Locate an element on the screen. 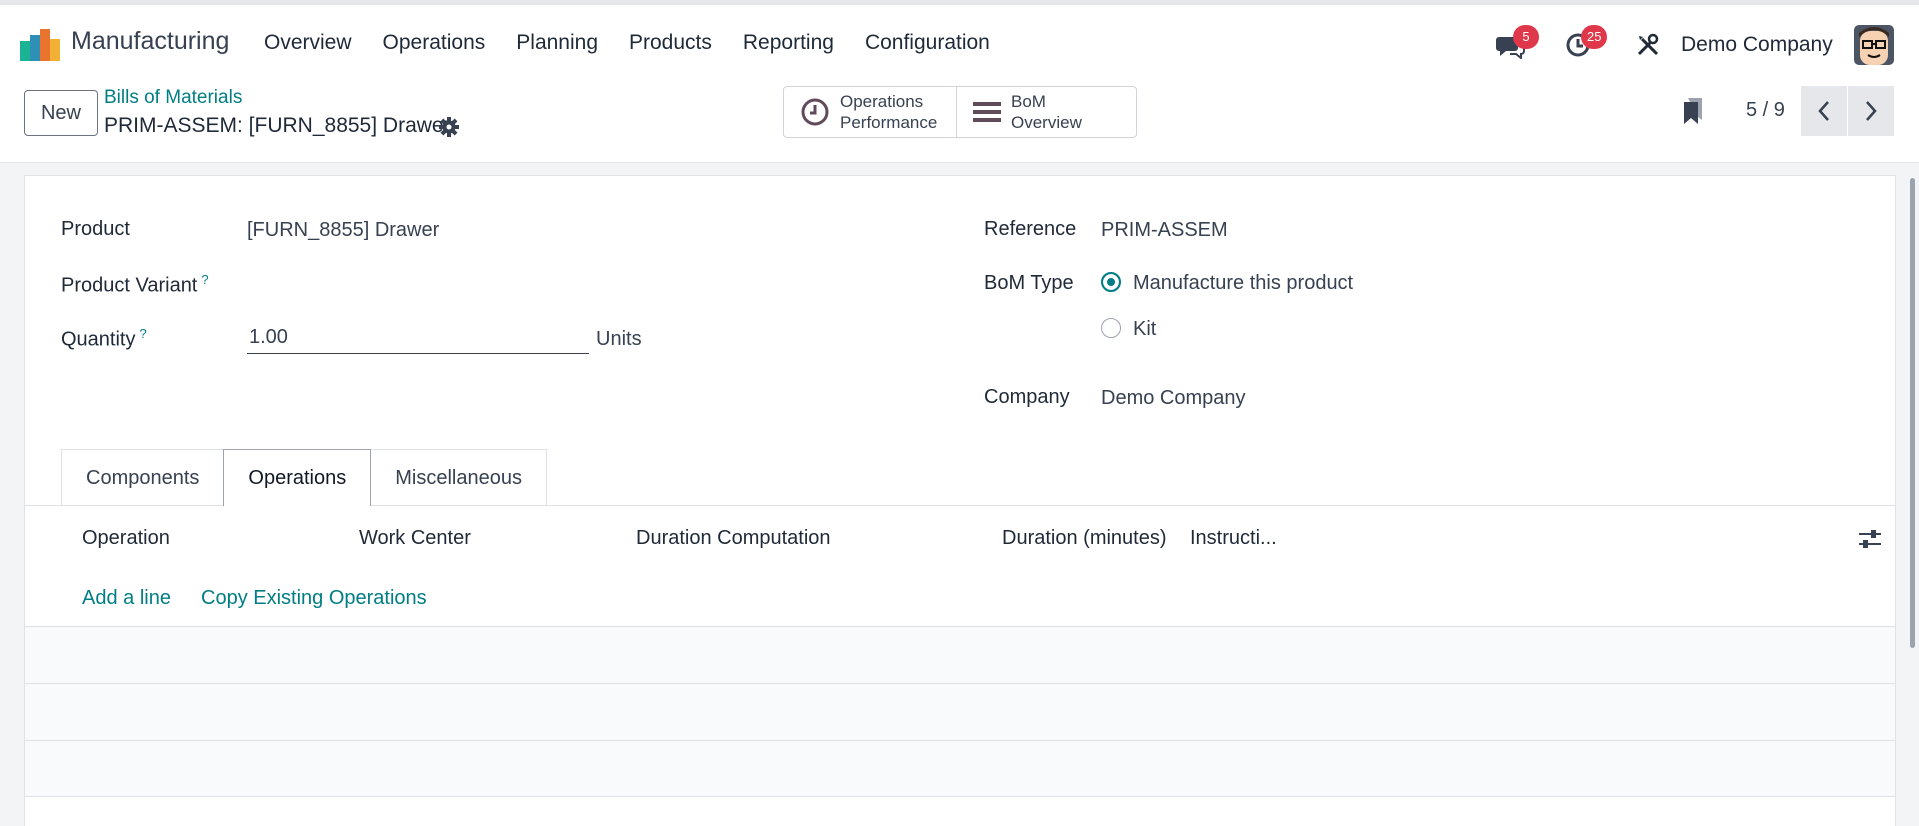  bars-icon is located at coordinates (987, 112).